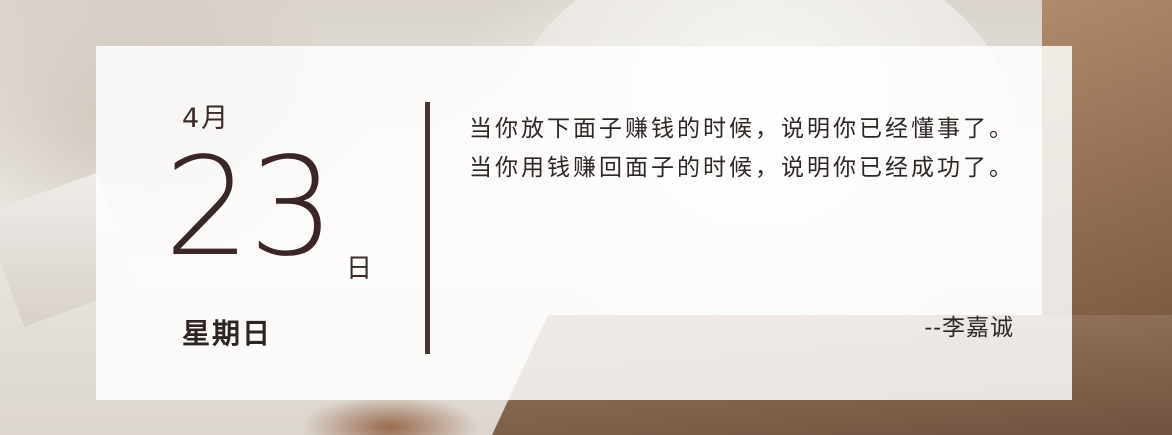  I want to click on quote-author: --李嘉诚, so click(969, 328).